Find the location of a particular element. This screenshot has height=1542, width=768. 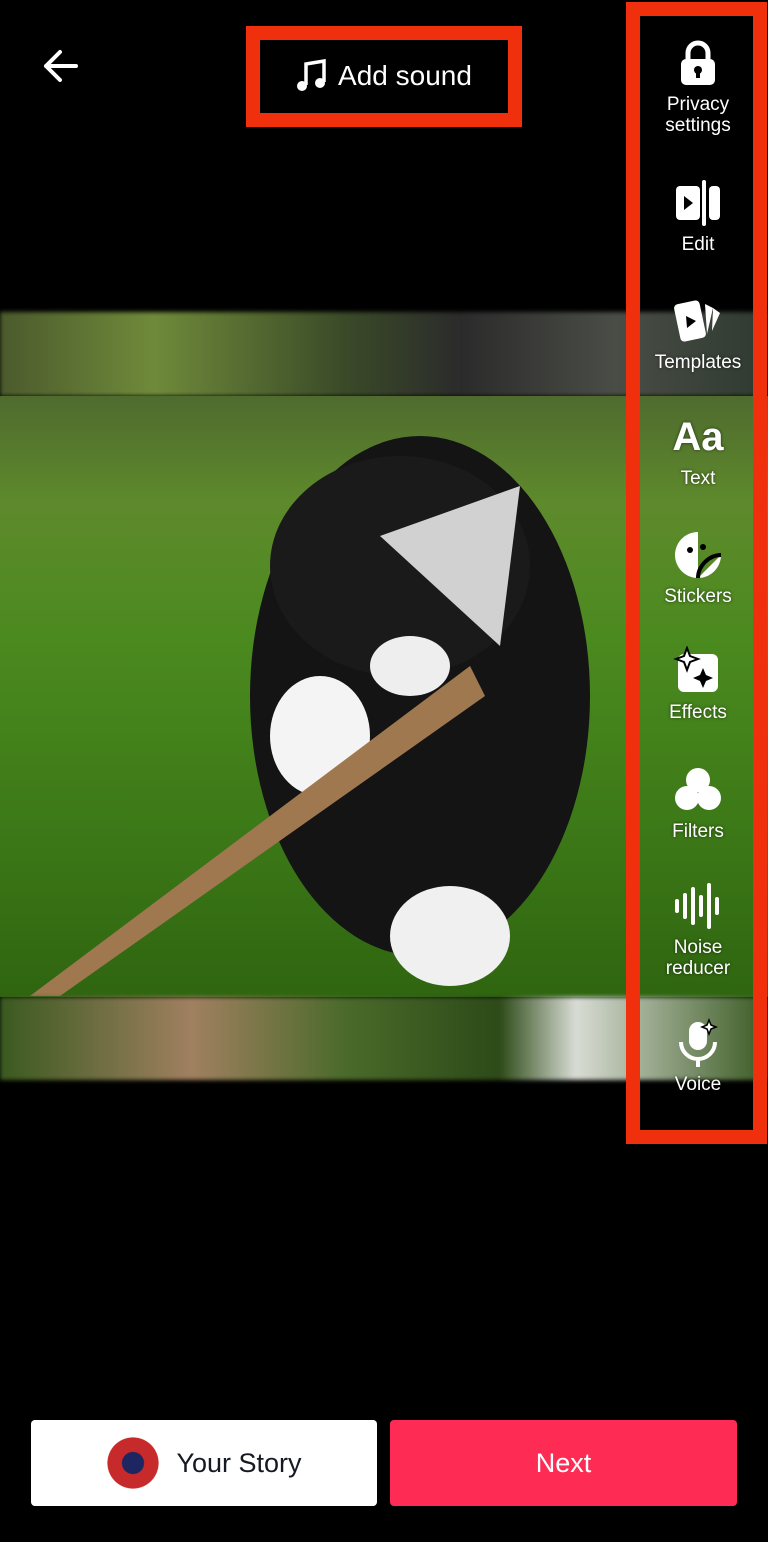

next-button: Next is located at coordinates (563, 1463).